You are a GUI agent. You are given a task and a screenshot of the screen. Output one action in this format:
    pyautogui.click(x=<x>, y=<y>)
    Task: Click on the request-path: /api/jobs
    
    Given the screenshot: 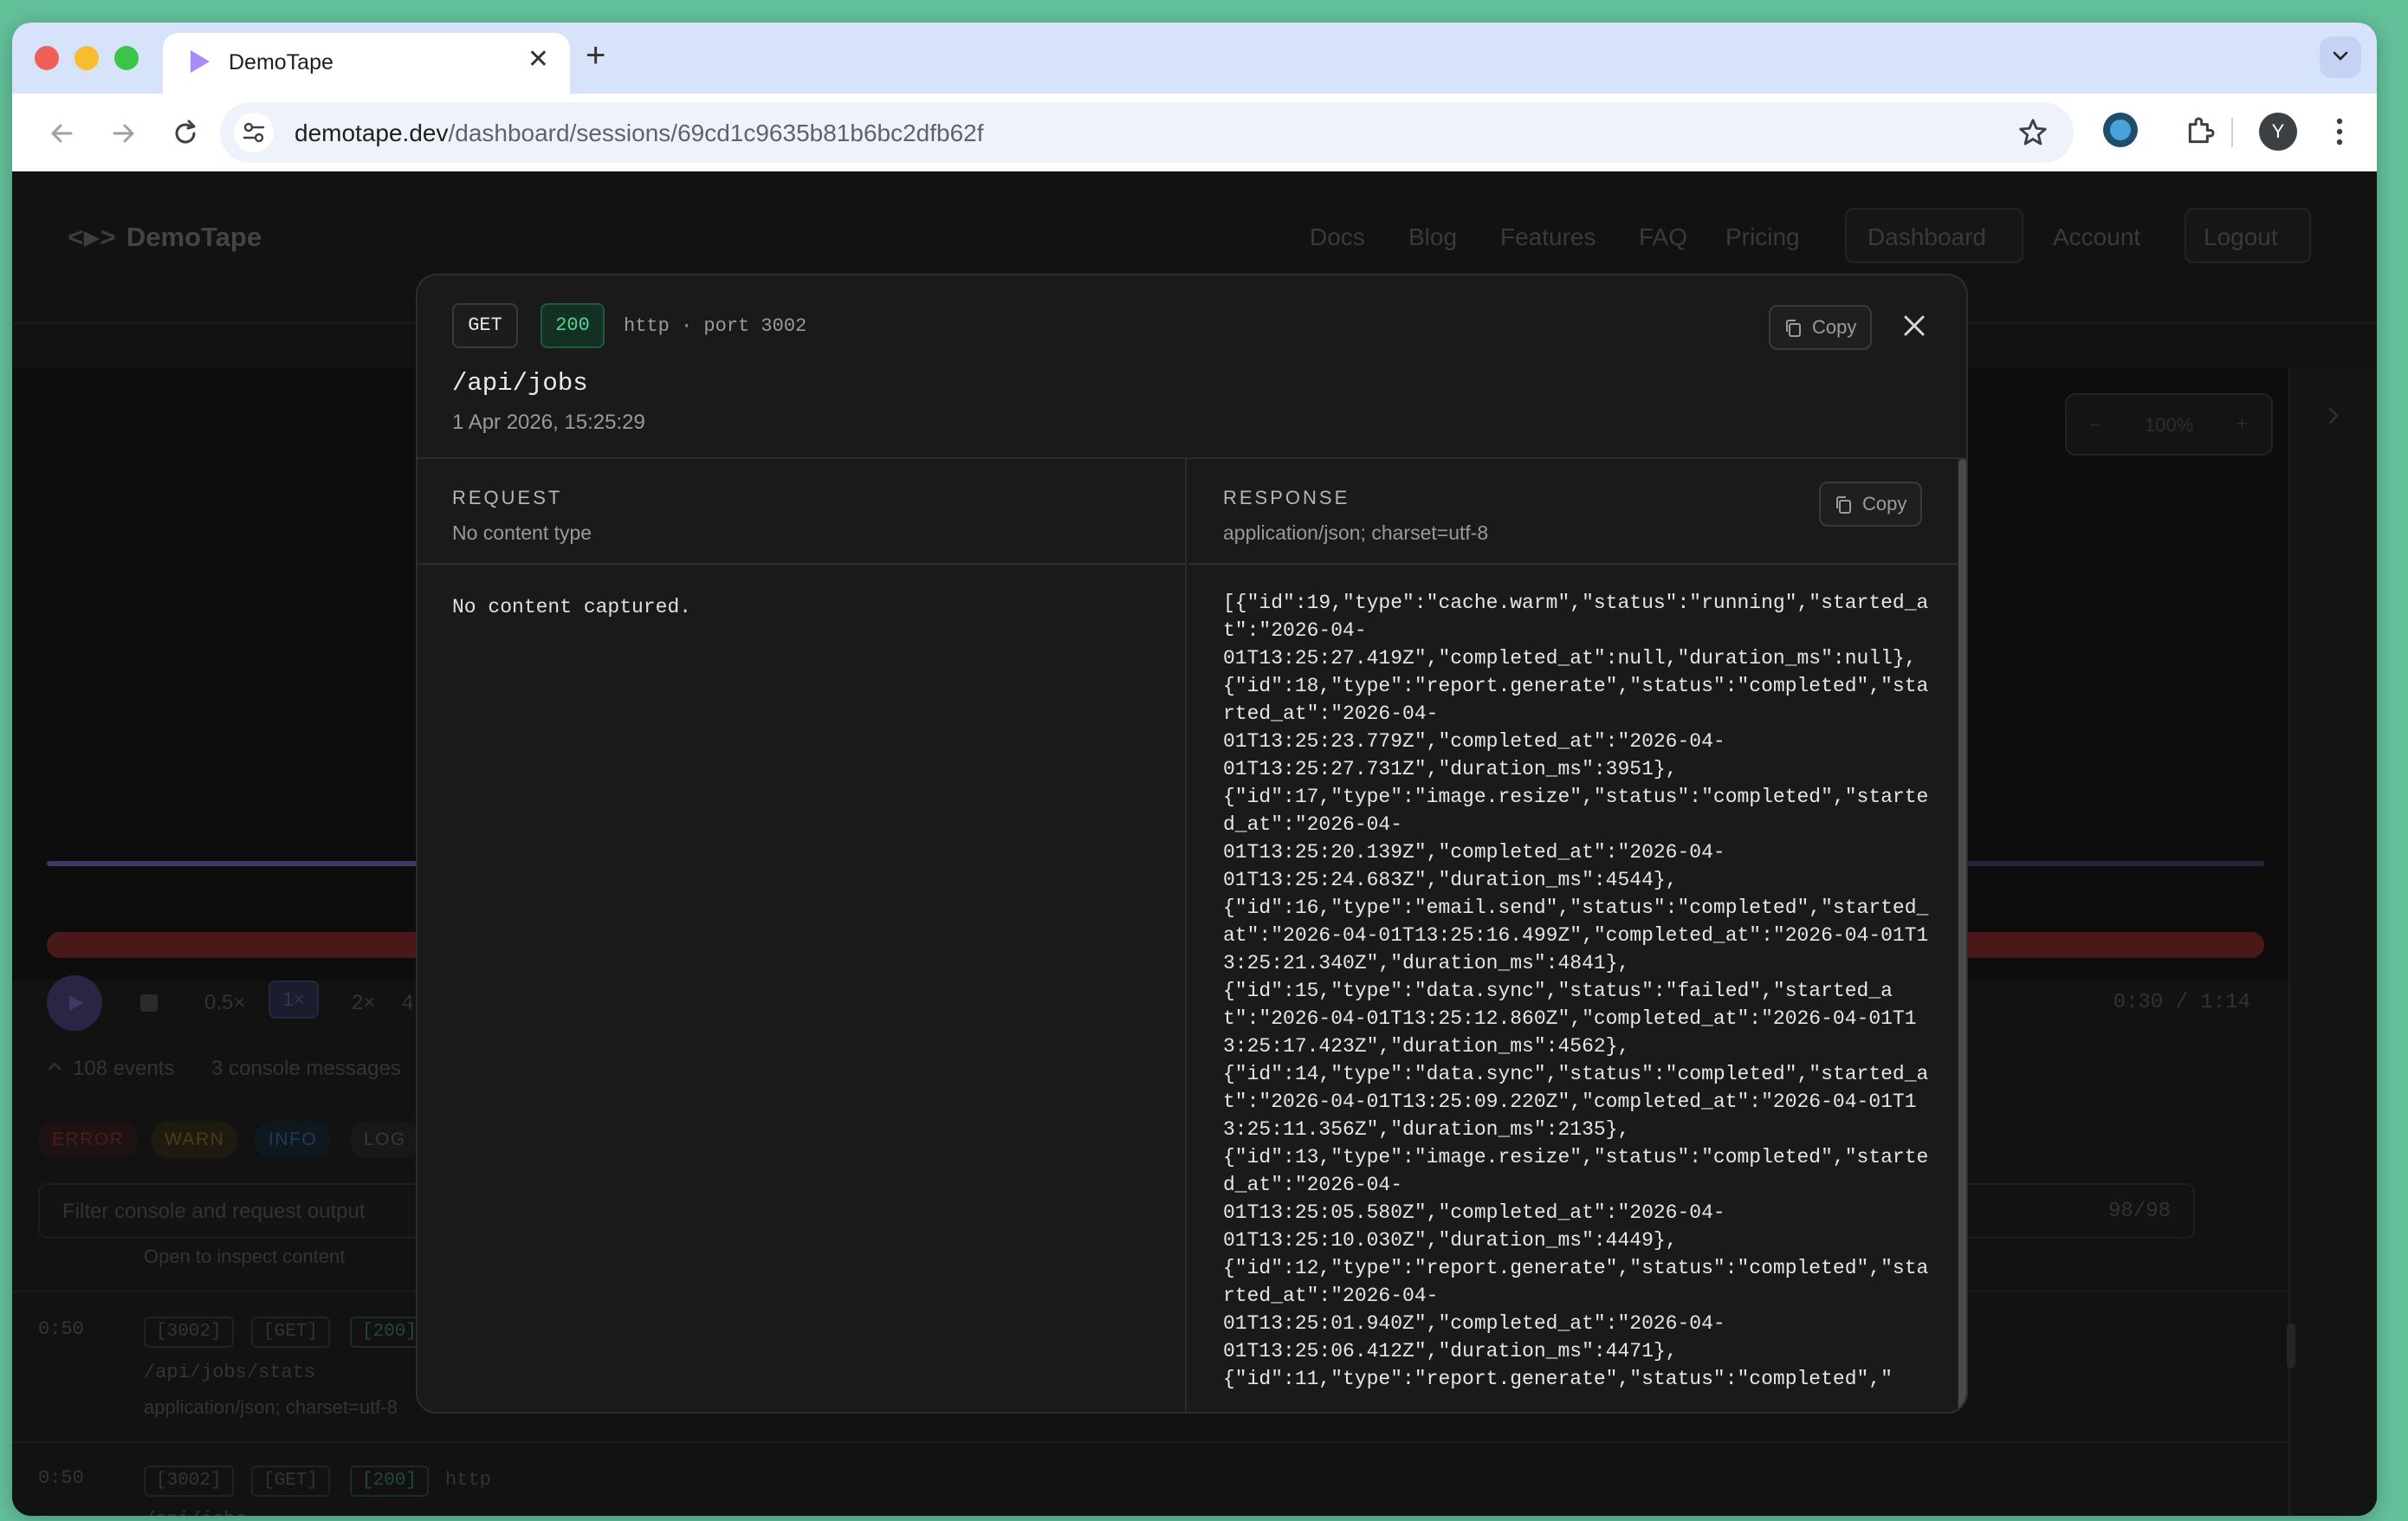 What is the action you would take?
    pyautogui.click(x=520, y=383)
    